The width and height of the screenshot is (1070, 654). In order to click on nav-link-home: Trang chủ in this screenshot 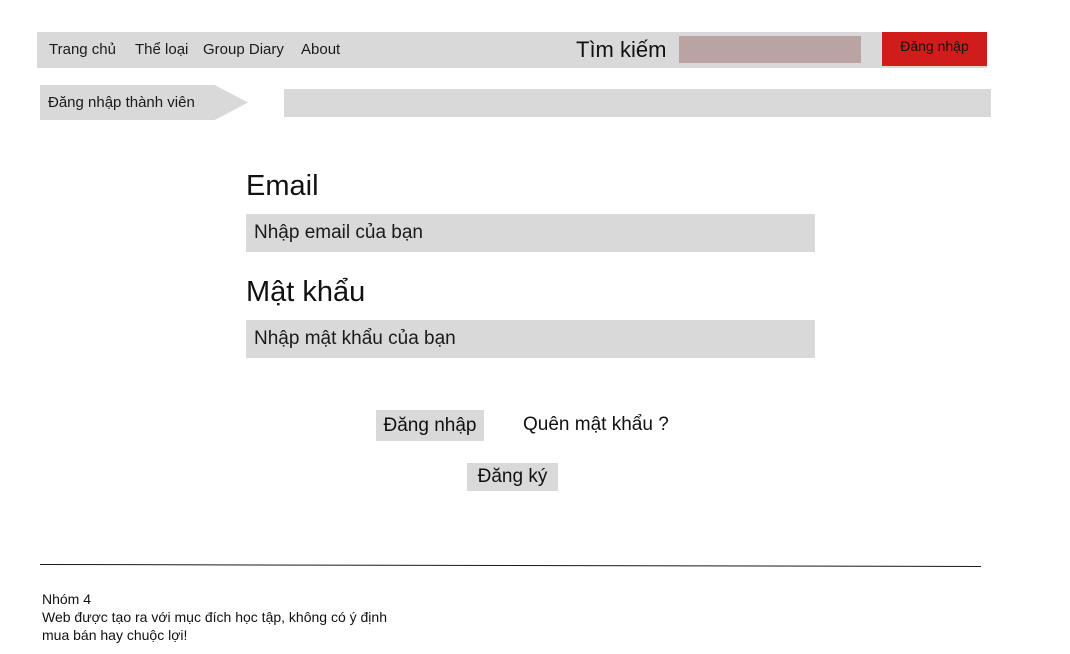, I will do `click(82, 49)`.